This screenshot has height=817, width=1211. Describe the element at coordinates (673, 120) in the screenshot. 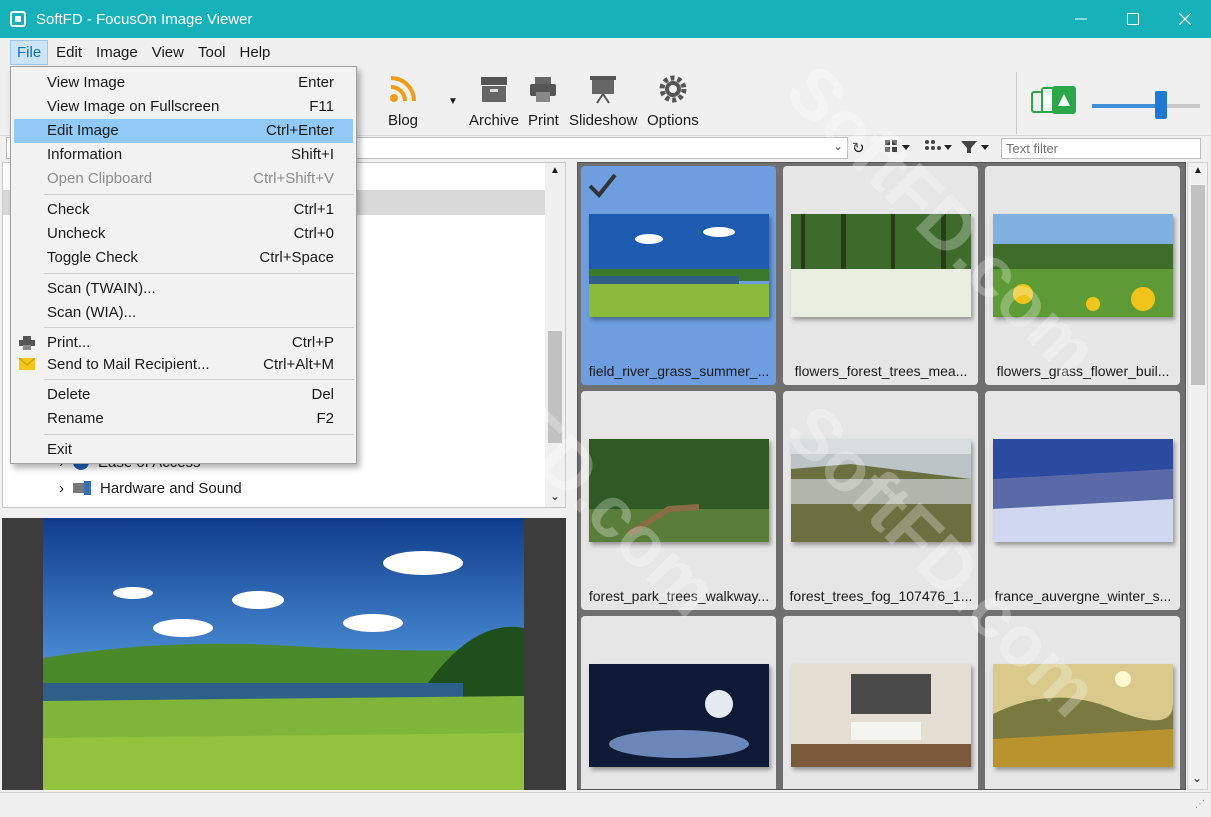

I see `options-label: Options` at that location.